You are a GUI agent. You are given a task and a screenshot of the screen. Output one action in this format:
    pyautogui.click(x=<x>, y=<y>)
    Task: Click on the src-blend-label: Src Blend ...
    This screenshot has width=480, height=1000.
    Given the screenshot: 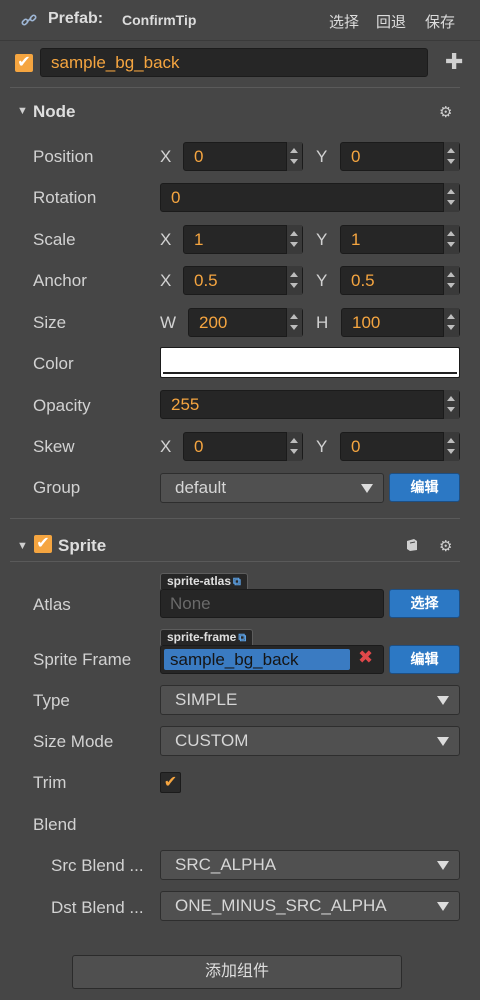 What is the action you would take?
    pyautogui.click(x=97, y=865)
    